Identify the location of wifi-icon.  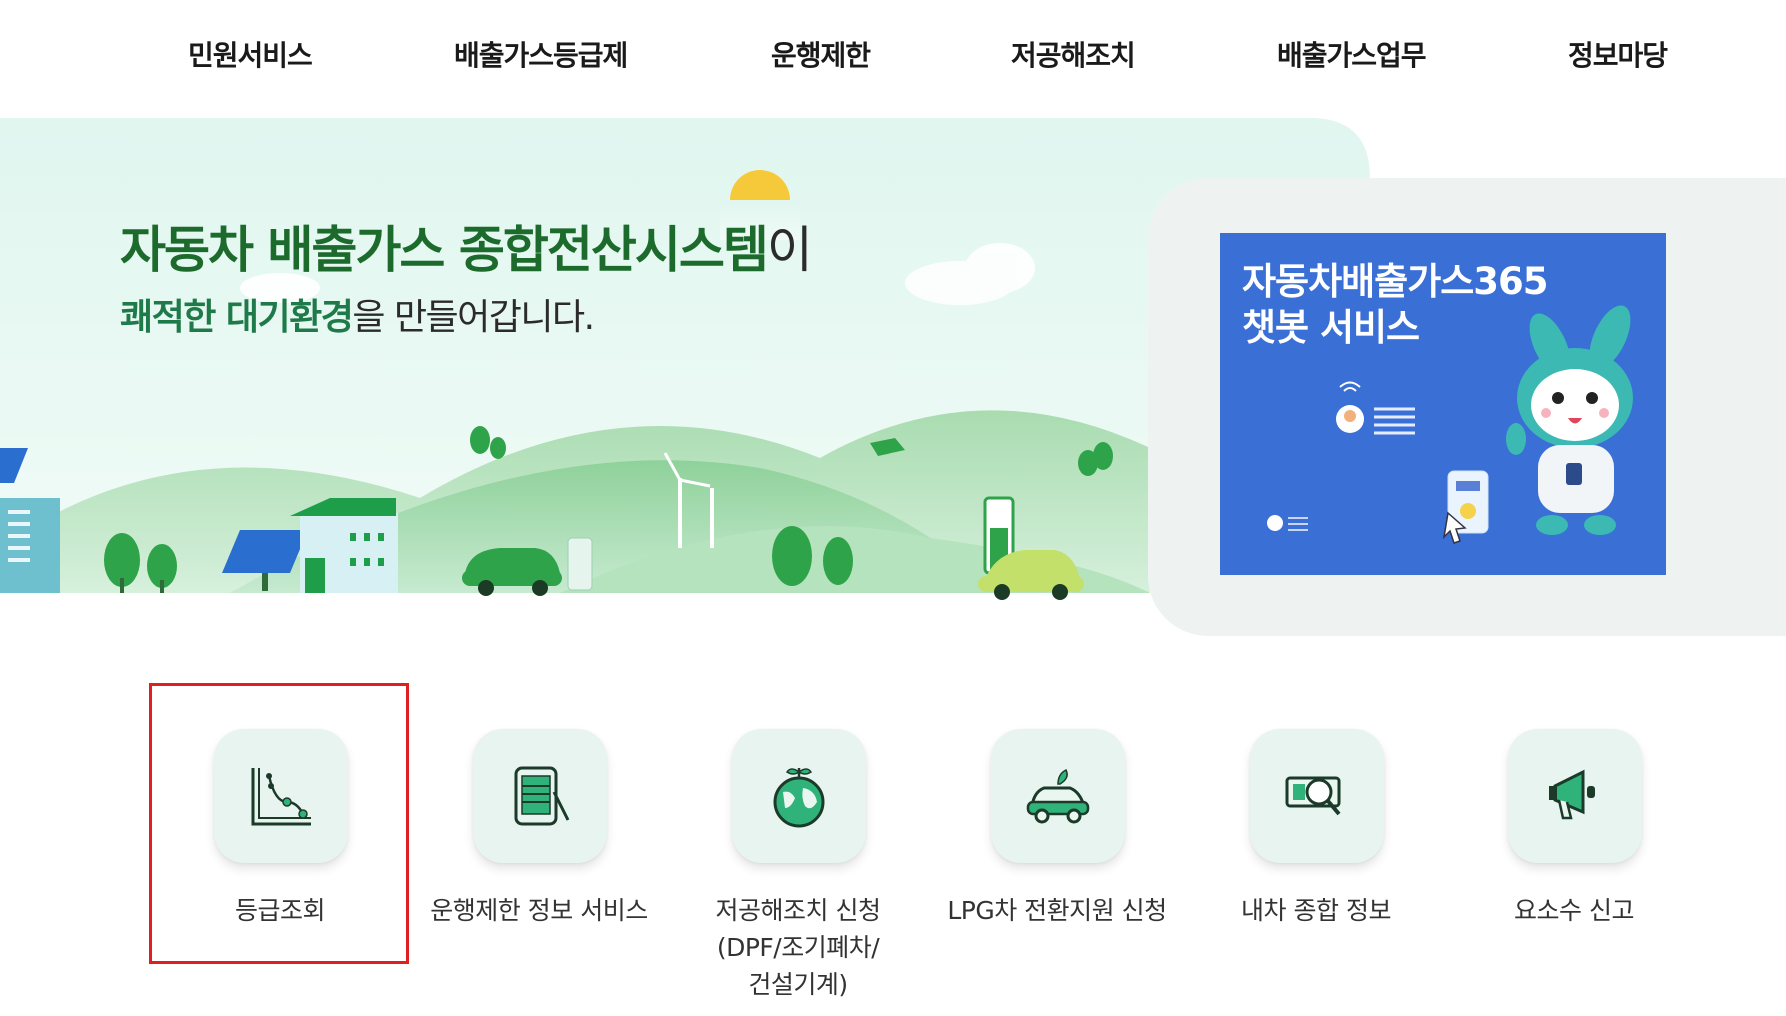
(1350, 386).